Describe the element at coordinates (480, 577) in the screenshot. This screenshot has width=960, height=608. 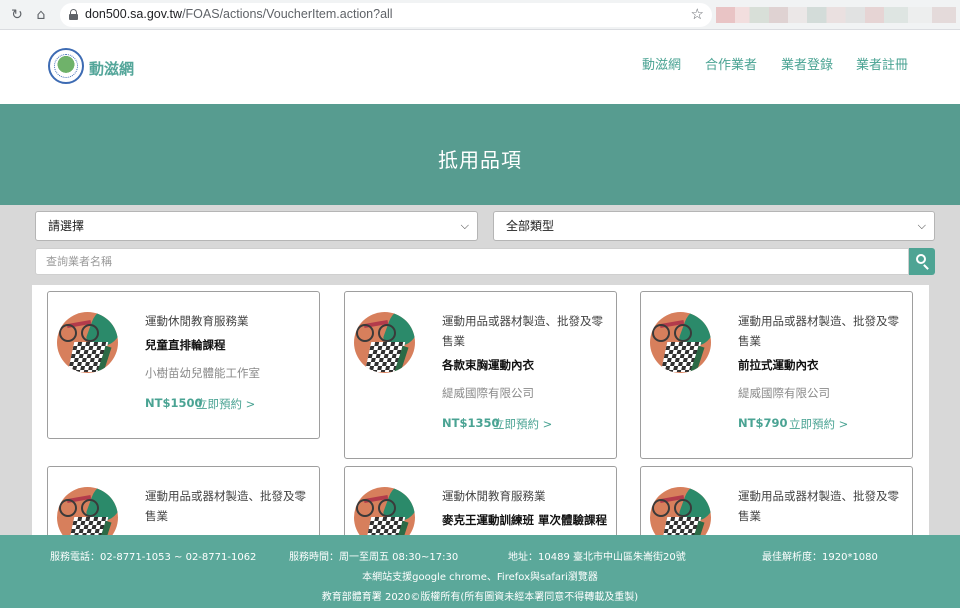
I see `footer-browser-support: 本網站支援google chrome、Firefox與safari瀏覽器` at that location.